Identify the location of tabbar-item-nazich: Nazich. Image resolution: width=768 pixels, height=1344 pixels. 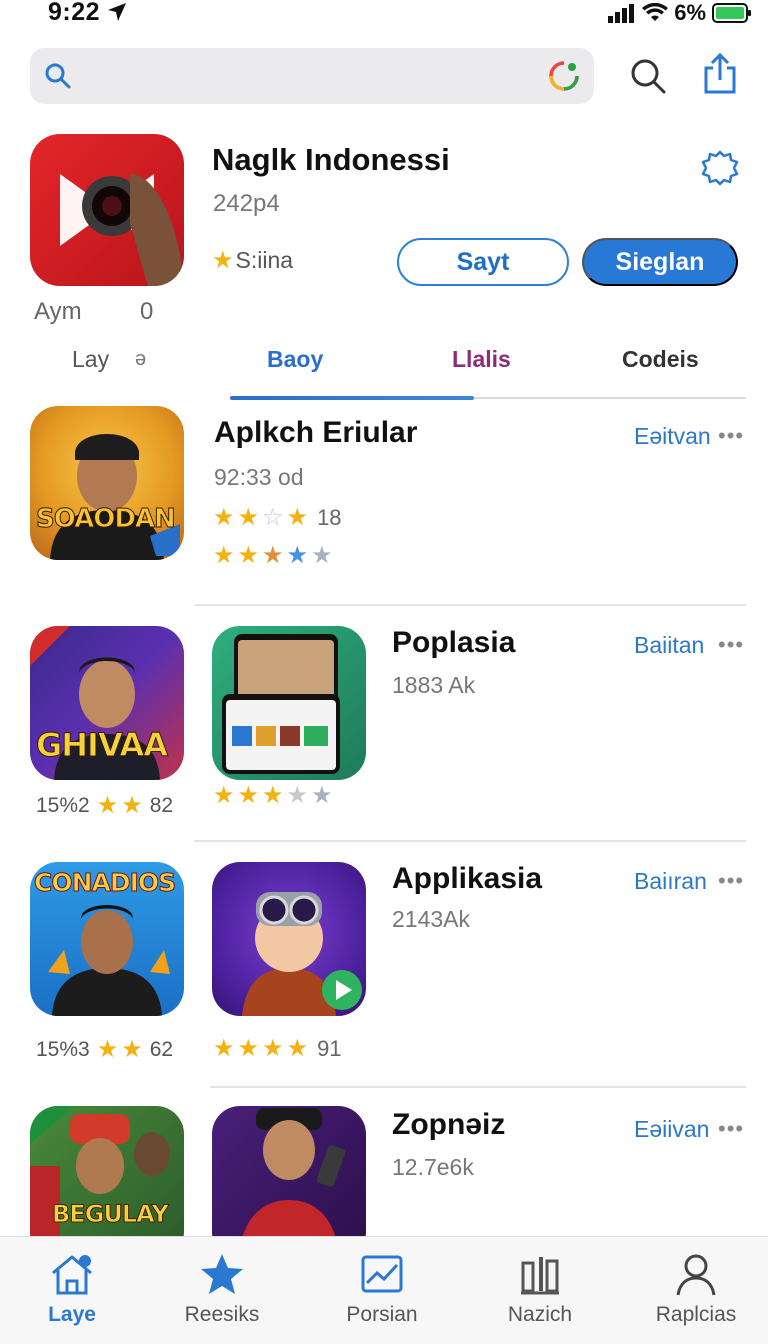
(540, 1290).